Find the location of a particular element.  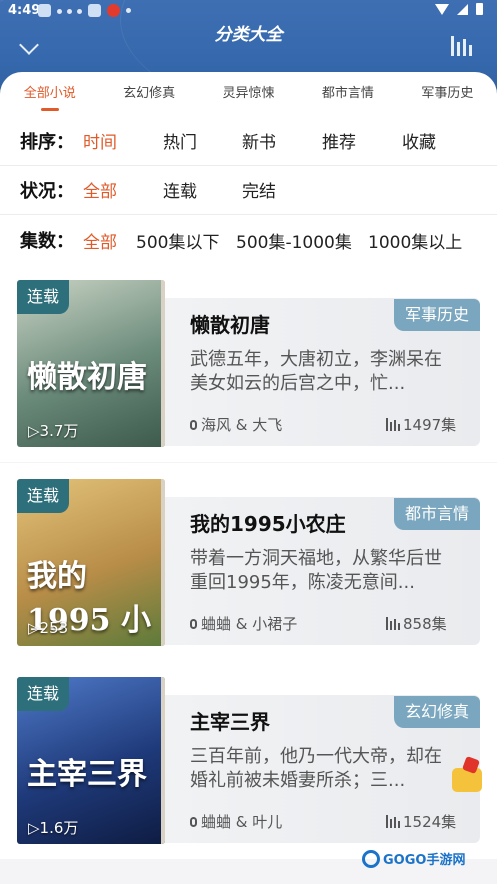

narrator-names: 蛐蛐 & 叶儿 is located at coordinates (242, 822).